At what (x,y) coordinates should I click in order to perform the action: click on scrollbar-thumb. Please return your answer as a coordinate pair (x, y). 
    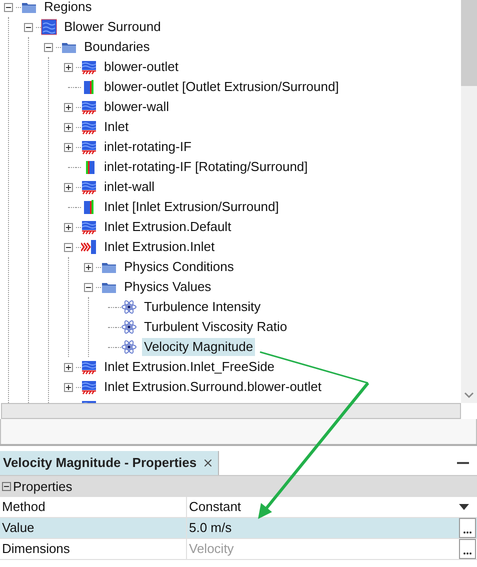
    Looking at the image, I should click on (469, 43).